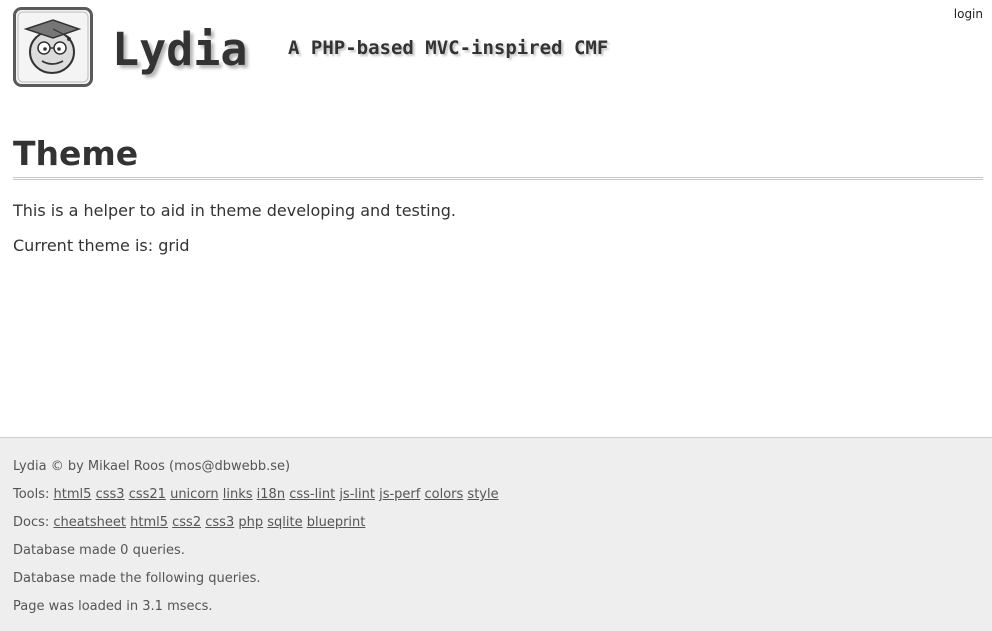  I want to click on docs-link-css3: css3, so click(219, 522).